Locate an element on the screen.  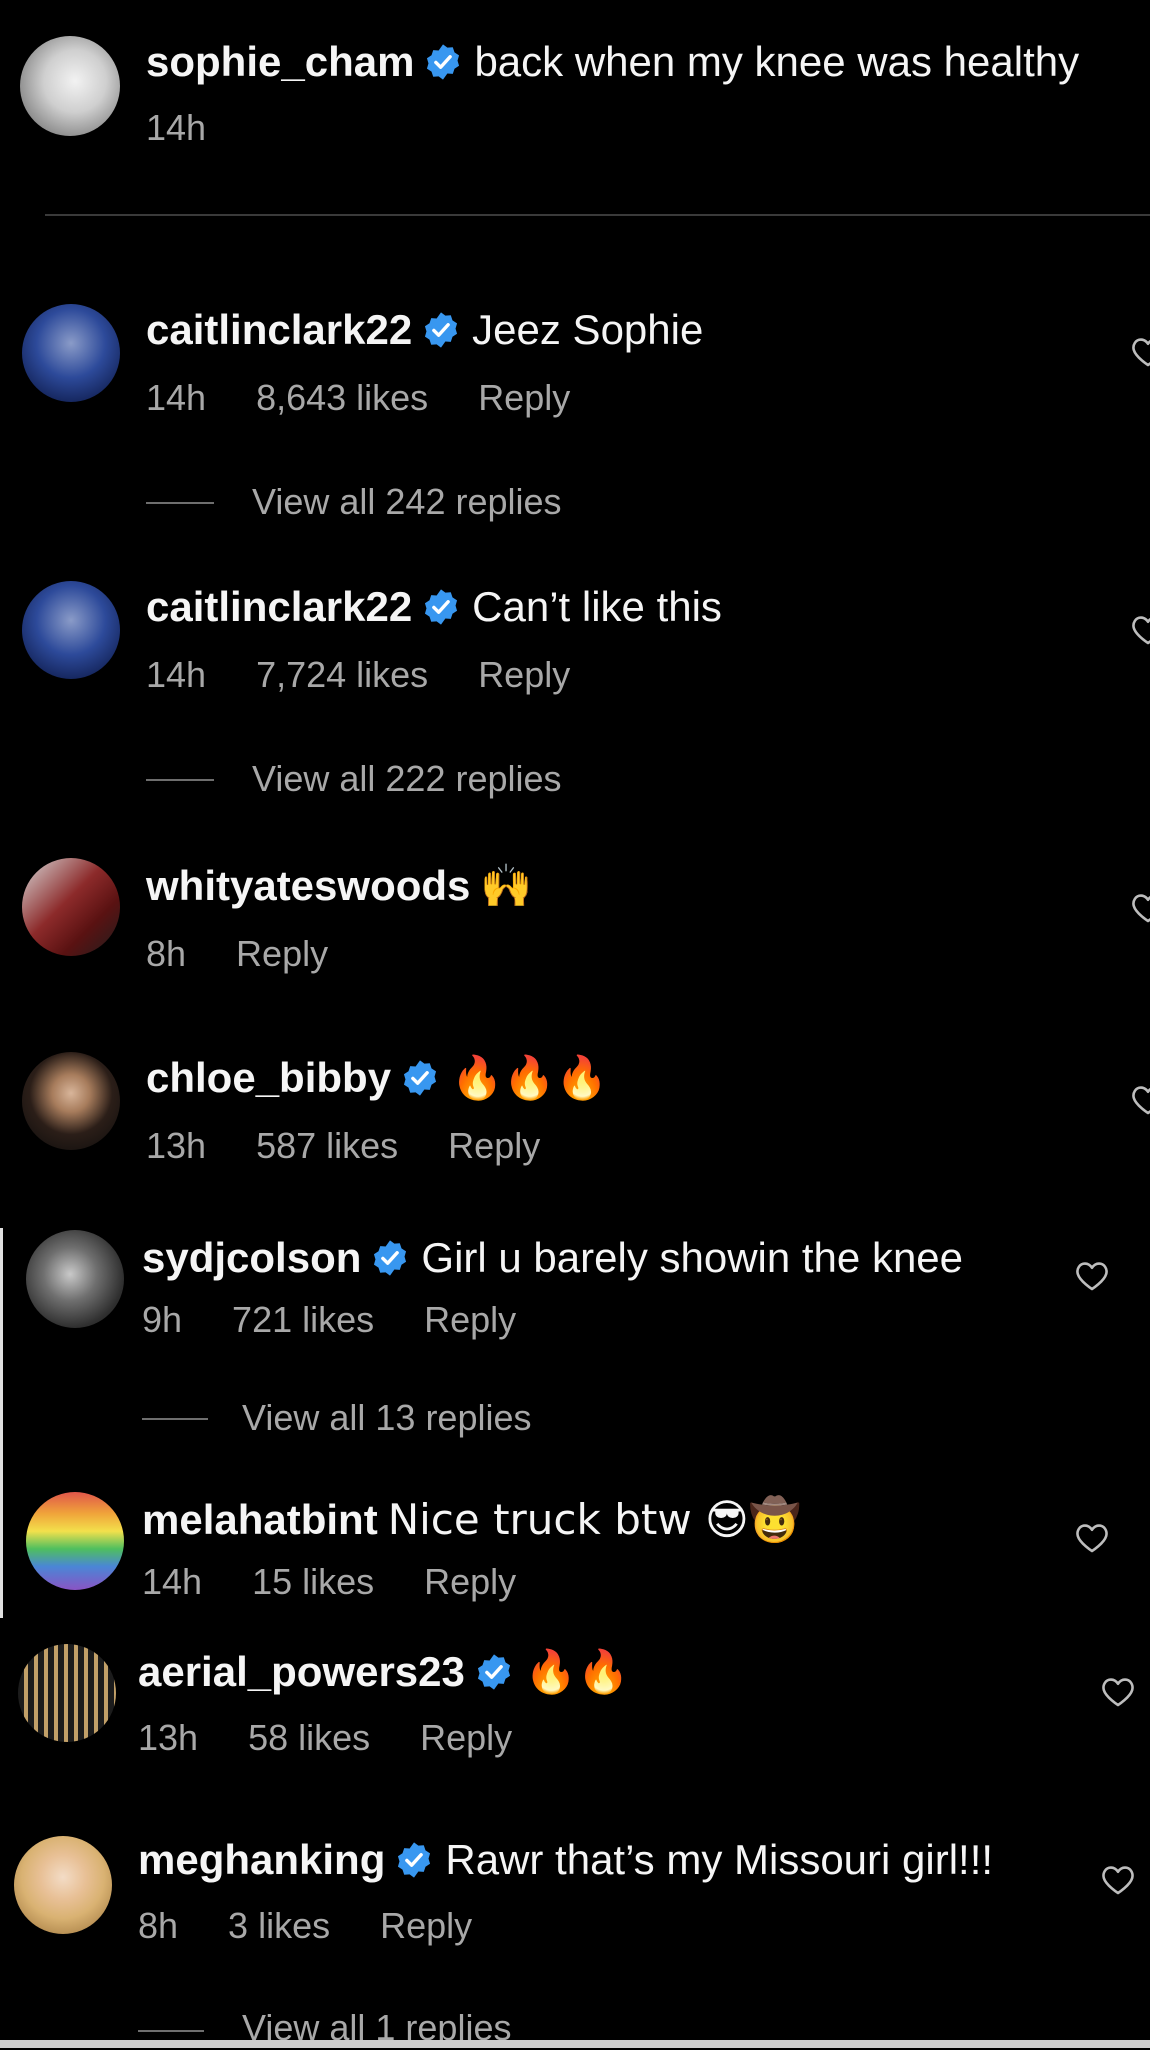
caption-meta: 14h is located at coordinates (201, 128).